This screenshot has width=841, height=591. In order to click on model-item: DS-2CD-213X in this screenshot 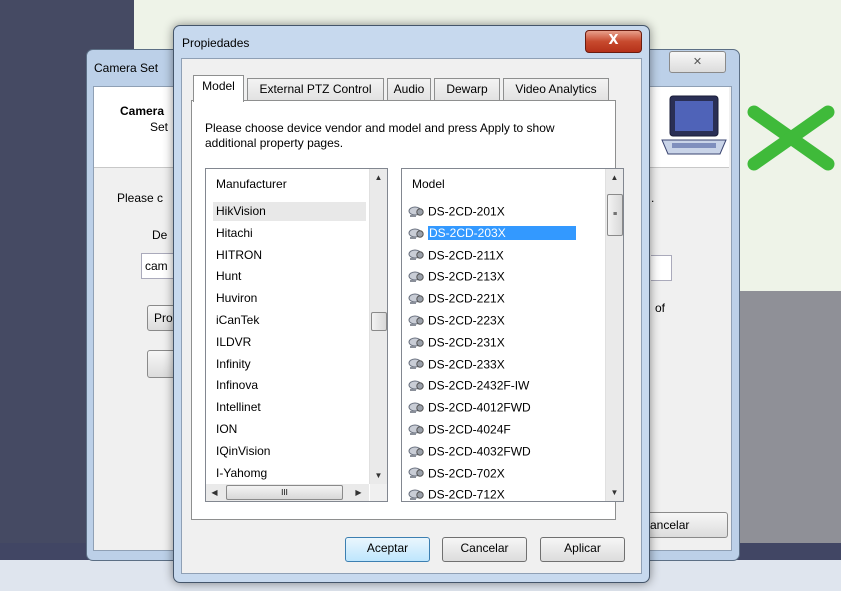, I will do `click(503, 276)`.